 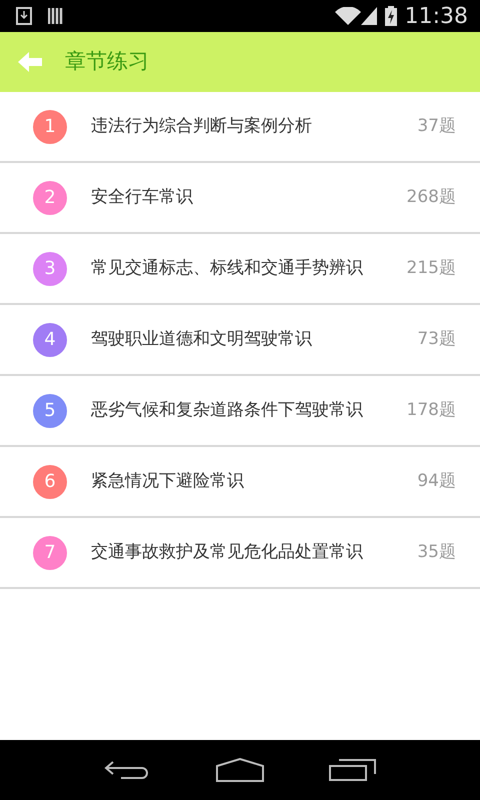 What do you see at coordinates (24, 16) in the screenshot?
I see `download-icon` at bounding box center [24, 16].